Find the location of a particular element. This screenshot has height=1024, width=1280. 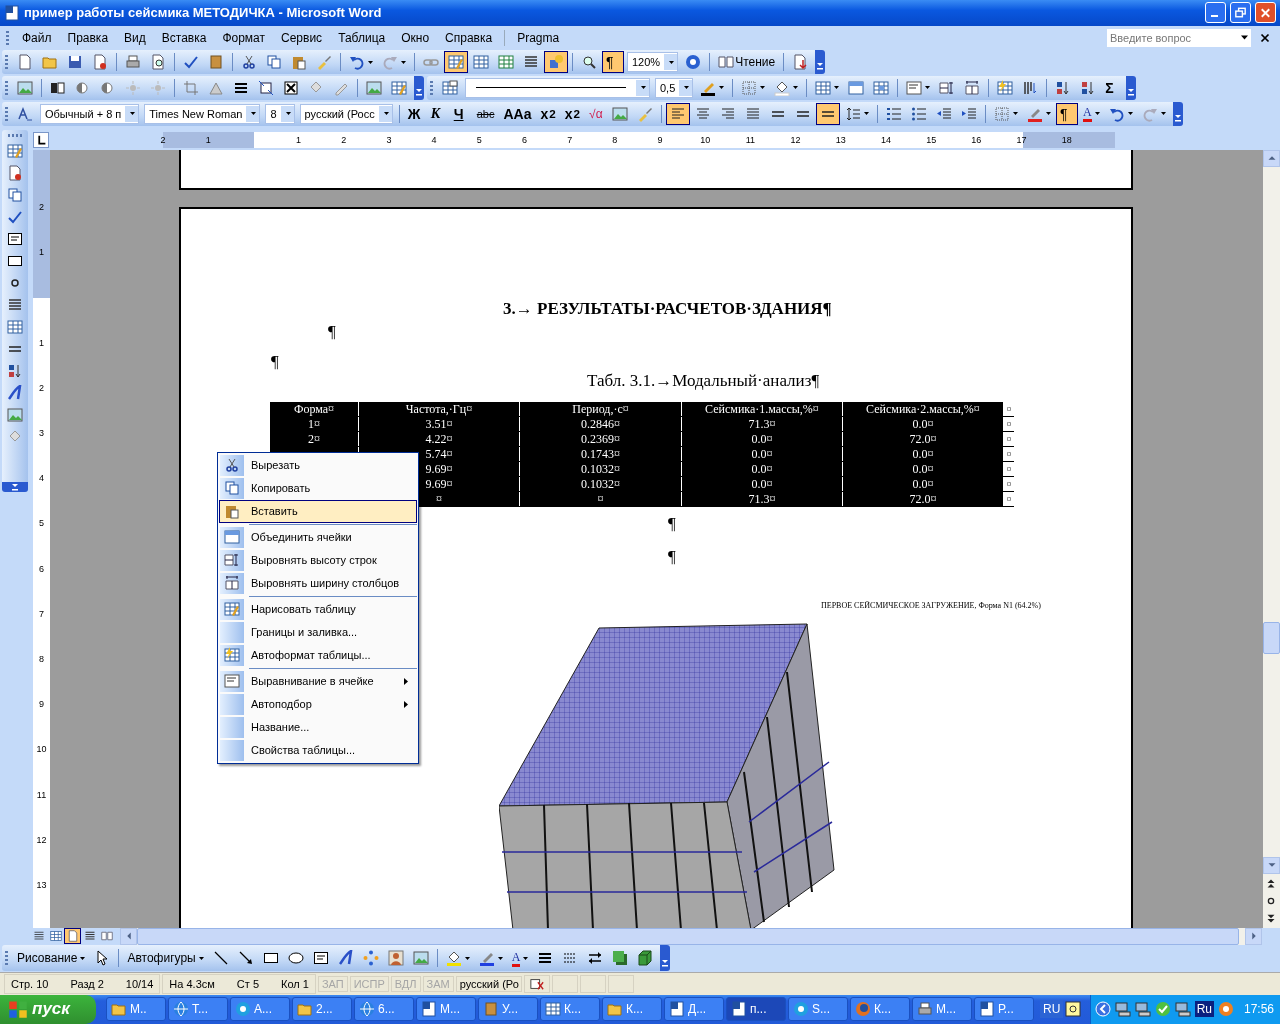

menu-button: Автофигуры is located at coordinates (165, 958).